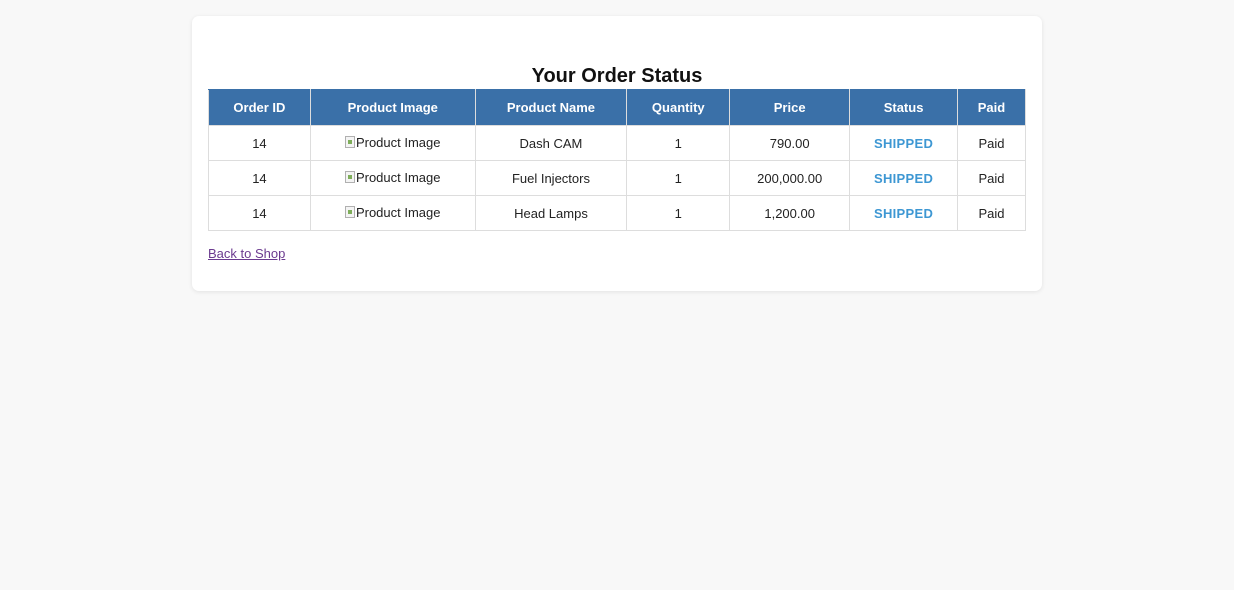 The height and width of the screenshot is (590, 1234). What do you see at coordinates (259, 107) in the screenshot?
I see `column-header-order-id: Order ID` at bounding box center [259, 107].